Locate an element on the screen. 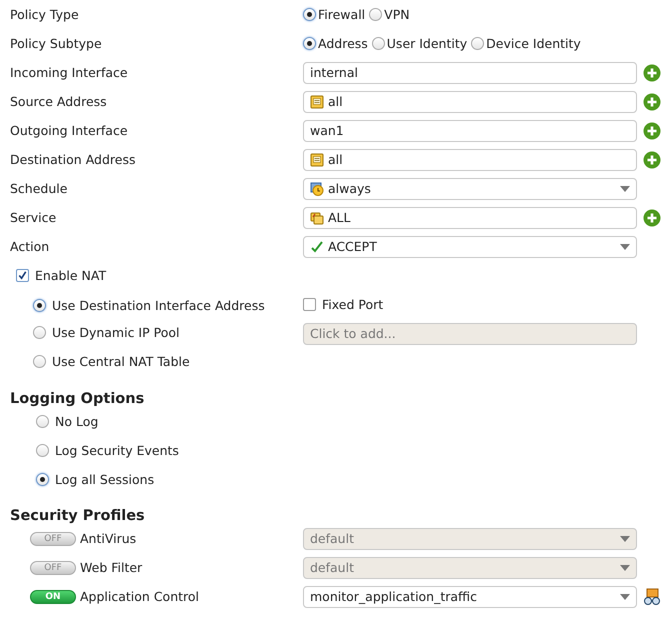 This screenshot has width=664, height=618. radio-option: Firewall is located at coordinates (334, 14).